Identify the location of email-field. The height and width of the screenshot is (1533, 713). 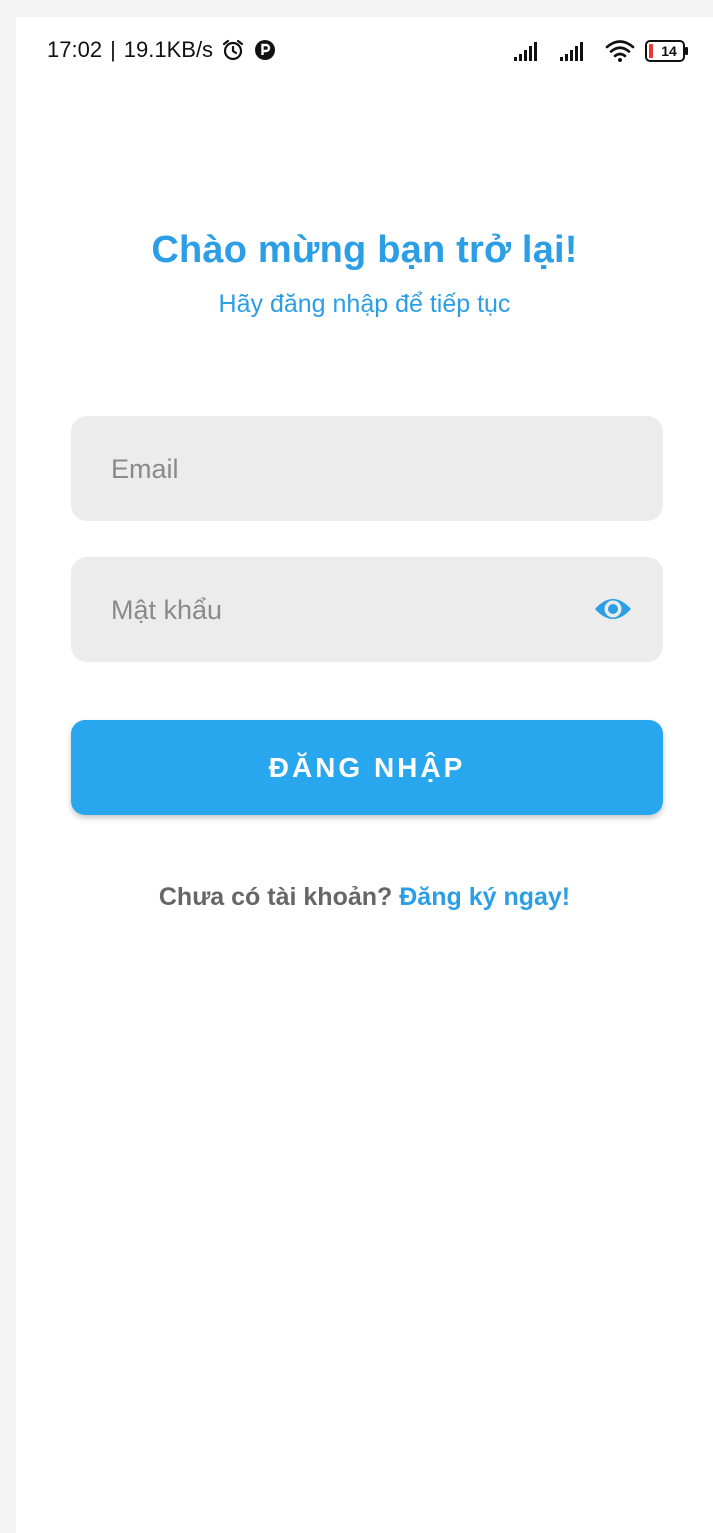
(346, 469).